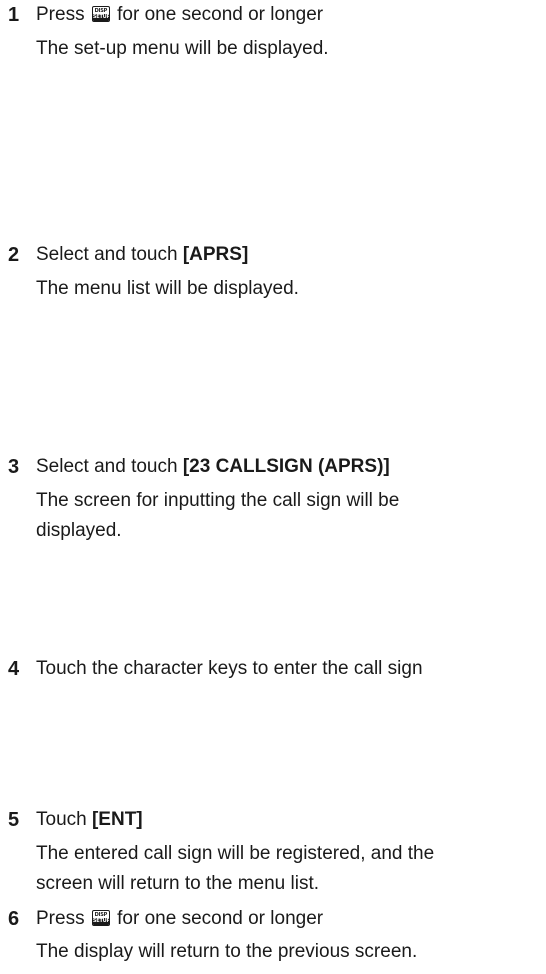 The width and height of the screenshot is (546, 974). Describe the element at coordinates (117, 819) in the screenshot. I see `step-title-key: [ENT]` at that location.